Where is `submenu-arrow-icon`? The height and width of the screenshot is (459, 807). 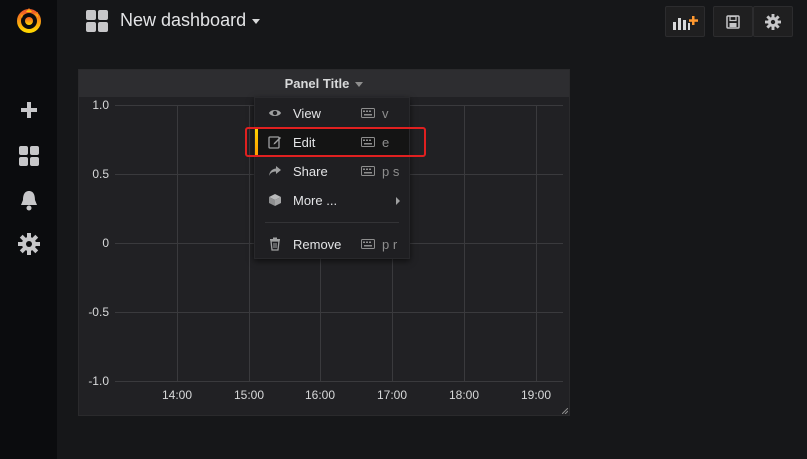
submenu-arrow-icon is located at coordinates (398, 201).